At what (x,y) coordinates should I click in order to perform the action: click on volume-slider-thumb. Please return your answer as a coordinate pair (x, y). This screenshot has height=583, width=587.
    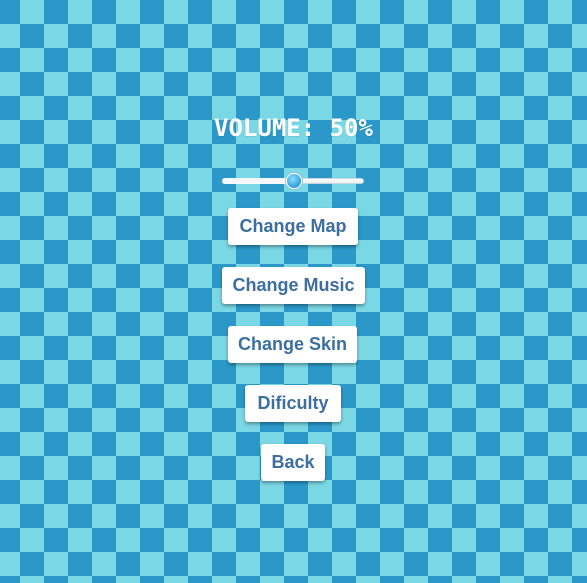
    Looking at the image, I should click on (294, 181).